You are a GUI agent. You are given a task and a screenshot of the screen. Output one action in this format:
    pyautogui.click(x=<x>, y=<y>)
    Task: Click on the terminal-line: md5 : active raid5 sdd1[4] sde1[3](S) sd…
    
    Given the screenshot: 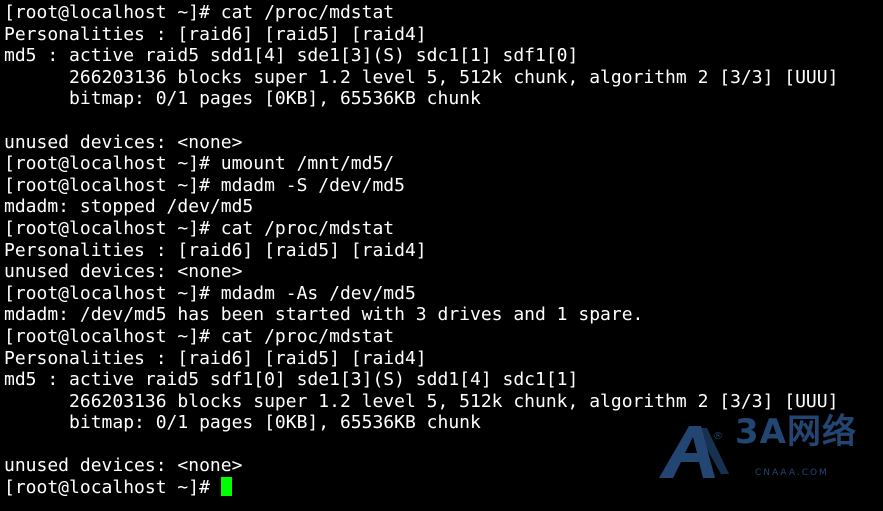 What is the action you would take?
    pyautogui.click(x=291, y=56)
    